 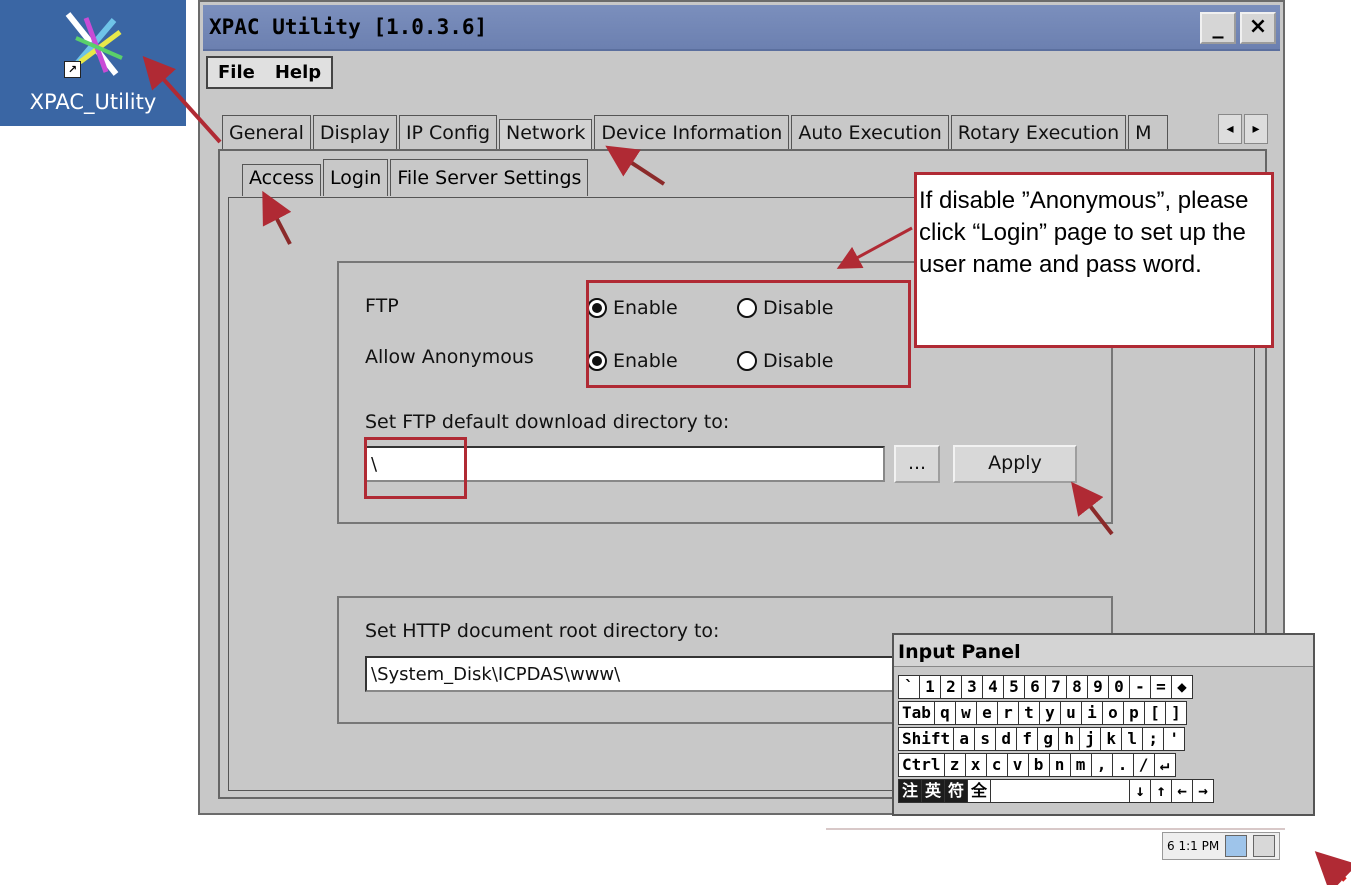 I want to click on apply-button: Apply, so click(x=1015, y=464).